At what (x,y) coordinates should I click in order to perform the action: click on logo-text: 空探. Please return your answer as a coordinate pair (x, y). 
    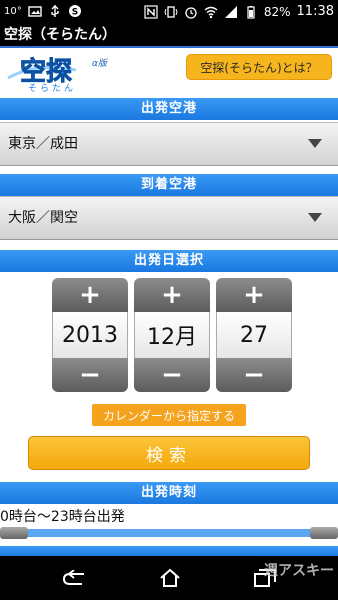
    Looking at the image, I should click on (46, 71).